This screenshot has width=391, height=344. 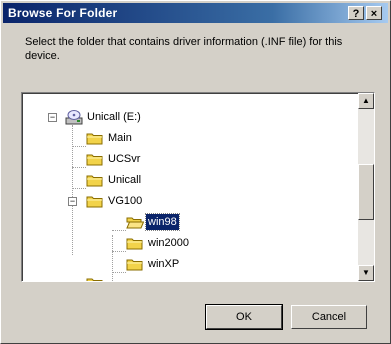 I want to click on scroll-thumb, so click(x=366, y=192).